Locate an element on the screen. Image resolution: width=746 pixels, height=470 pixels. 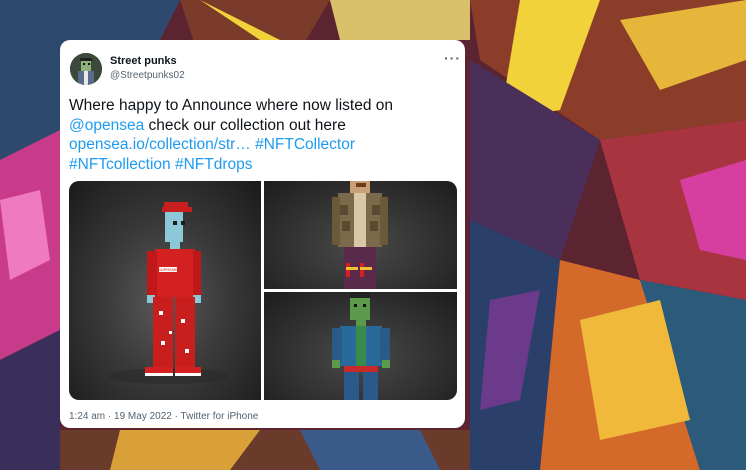
hashtag-nftcollector: #NFTCollector is located at coordinates (305, 144).